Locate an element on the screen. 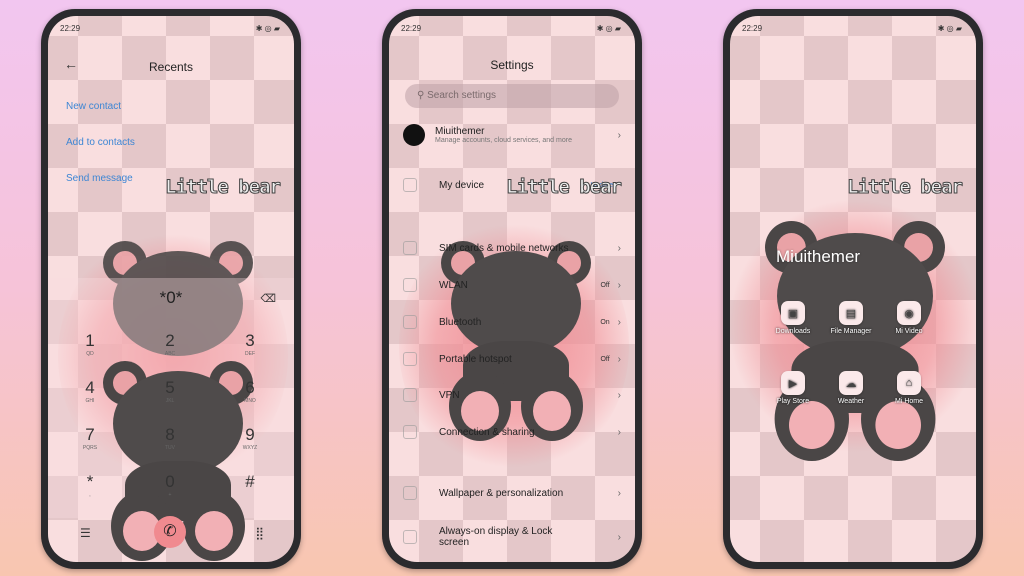 This screenshot has width=1024, height=576. setting-label: Always-on display & Lock screen is located at coordinates (496, 537).